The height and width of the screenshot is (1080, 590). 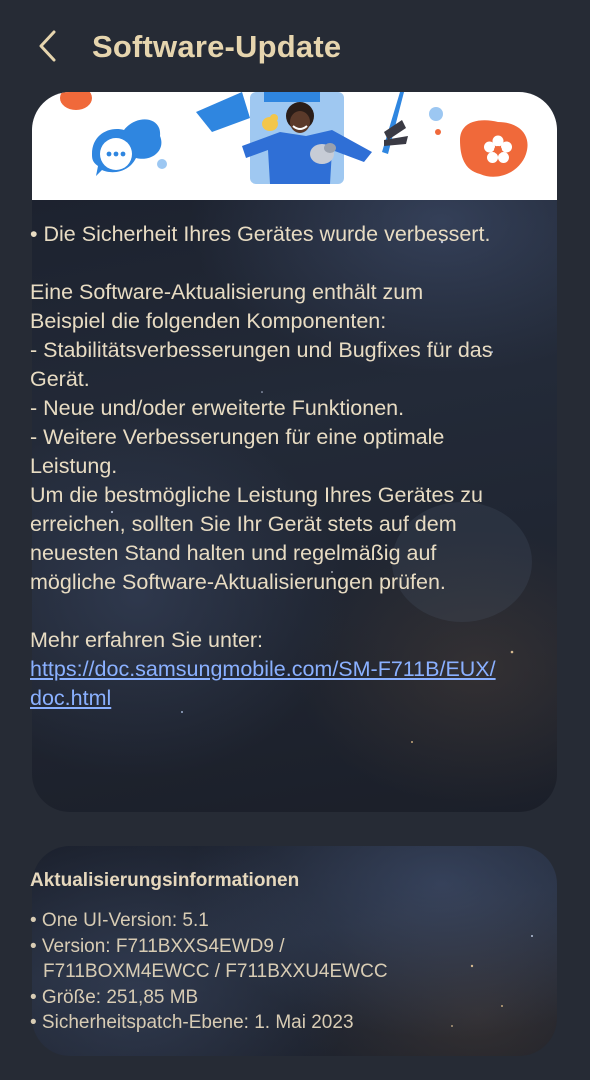 What do you see at coordinates (127, 147) in the screenshot?
I see `chat-bubble-icon` at bounding box center [127, 147].